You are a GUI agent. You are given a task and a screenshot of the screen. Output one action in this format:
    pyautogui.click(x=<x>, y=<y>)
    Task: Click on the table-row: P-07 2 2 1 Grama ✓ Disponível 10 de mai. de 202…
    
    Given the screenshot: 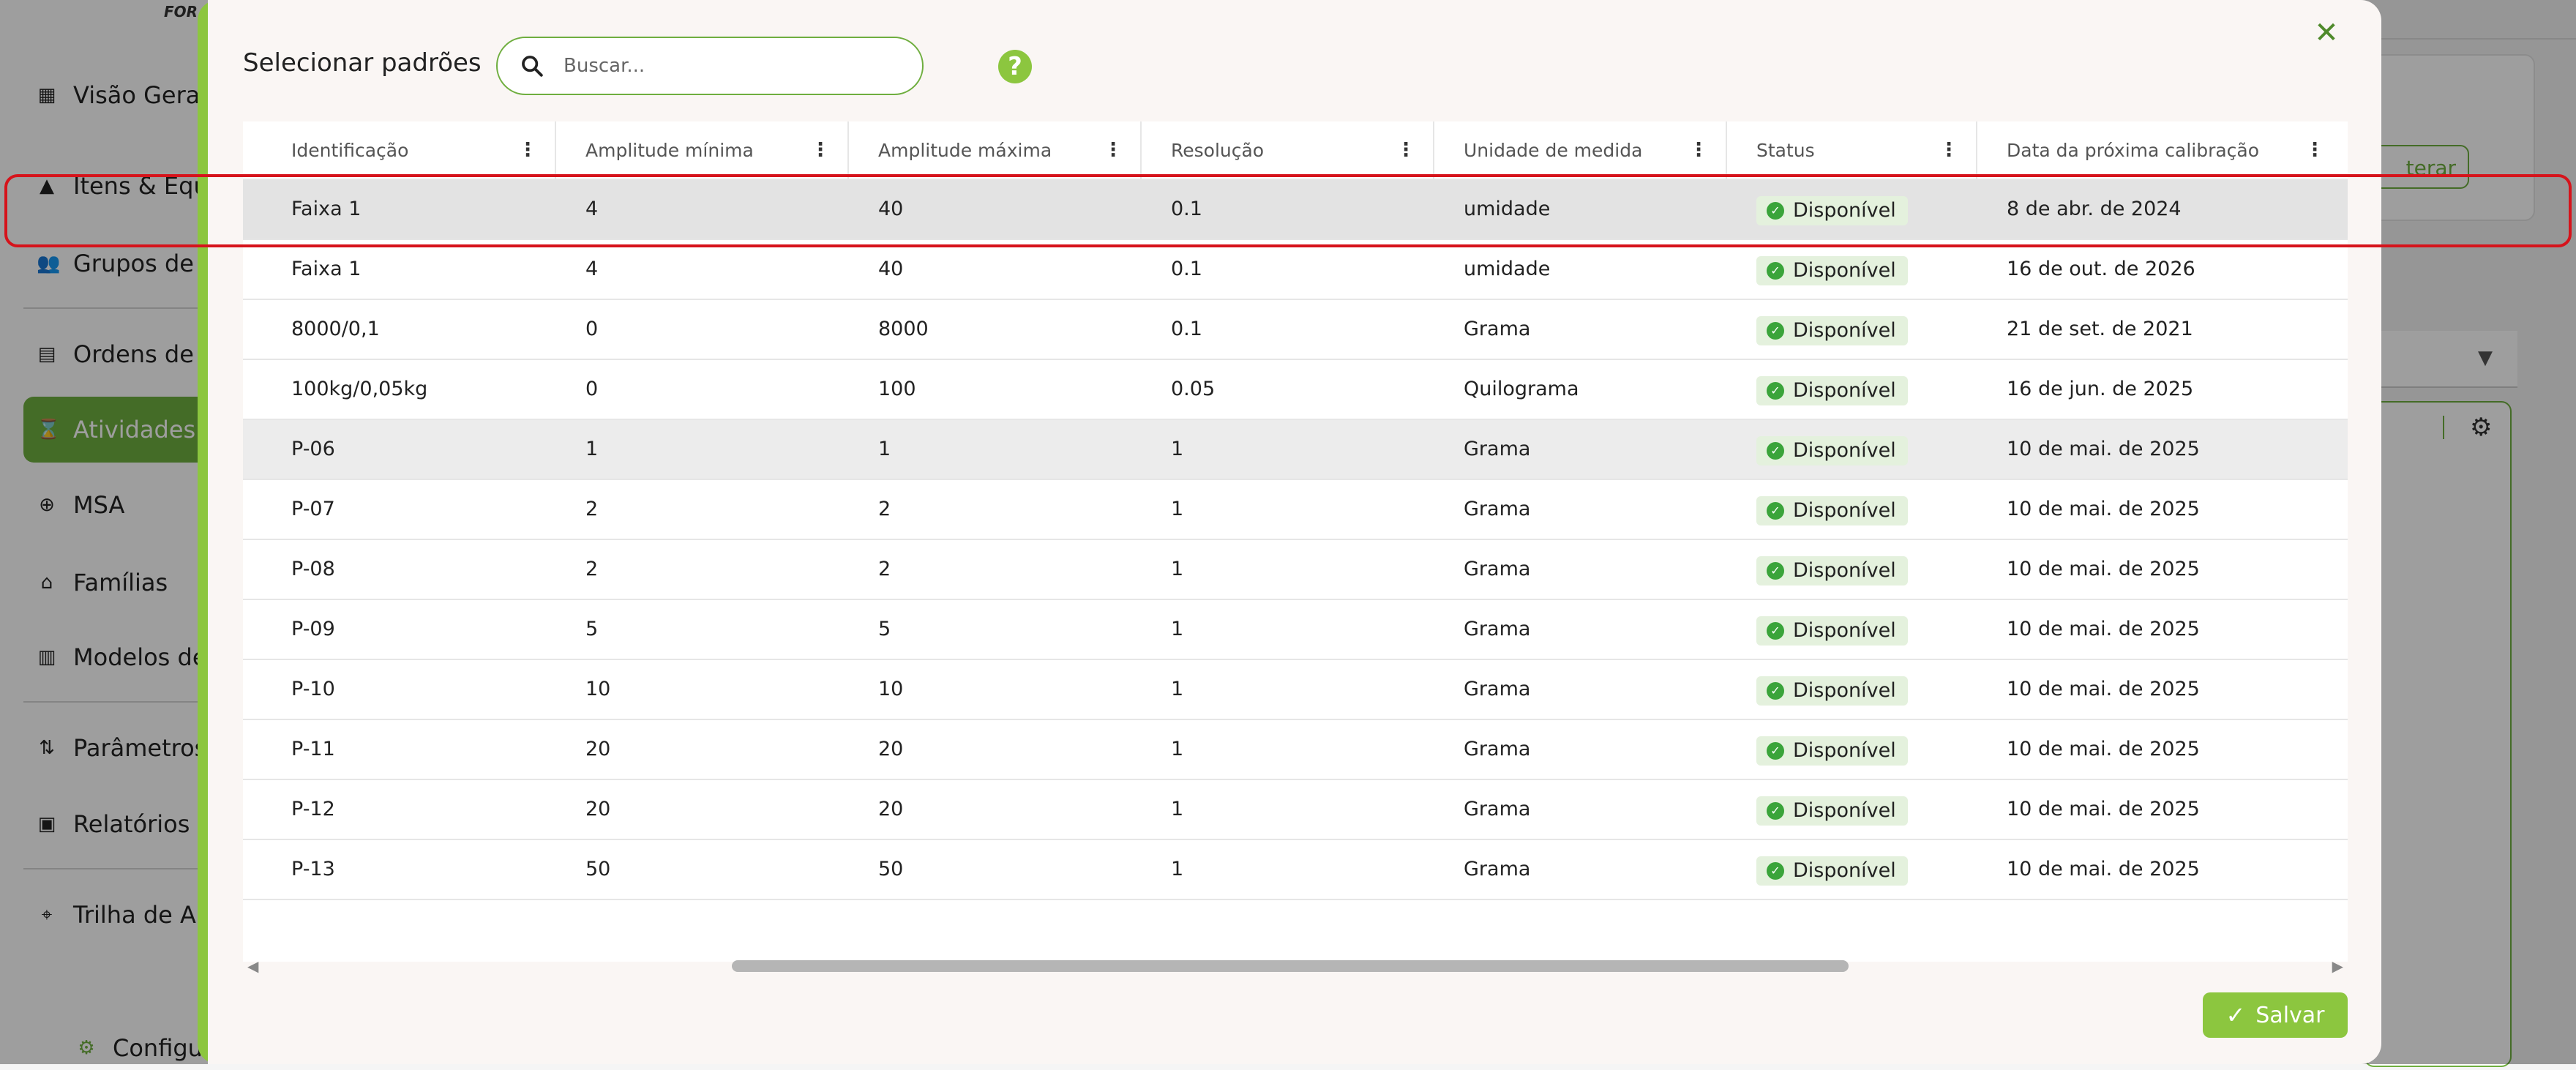 What is the action you would take?
    pyautogui.click(x=1295, y=510)
    